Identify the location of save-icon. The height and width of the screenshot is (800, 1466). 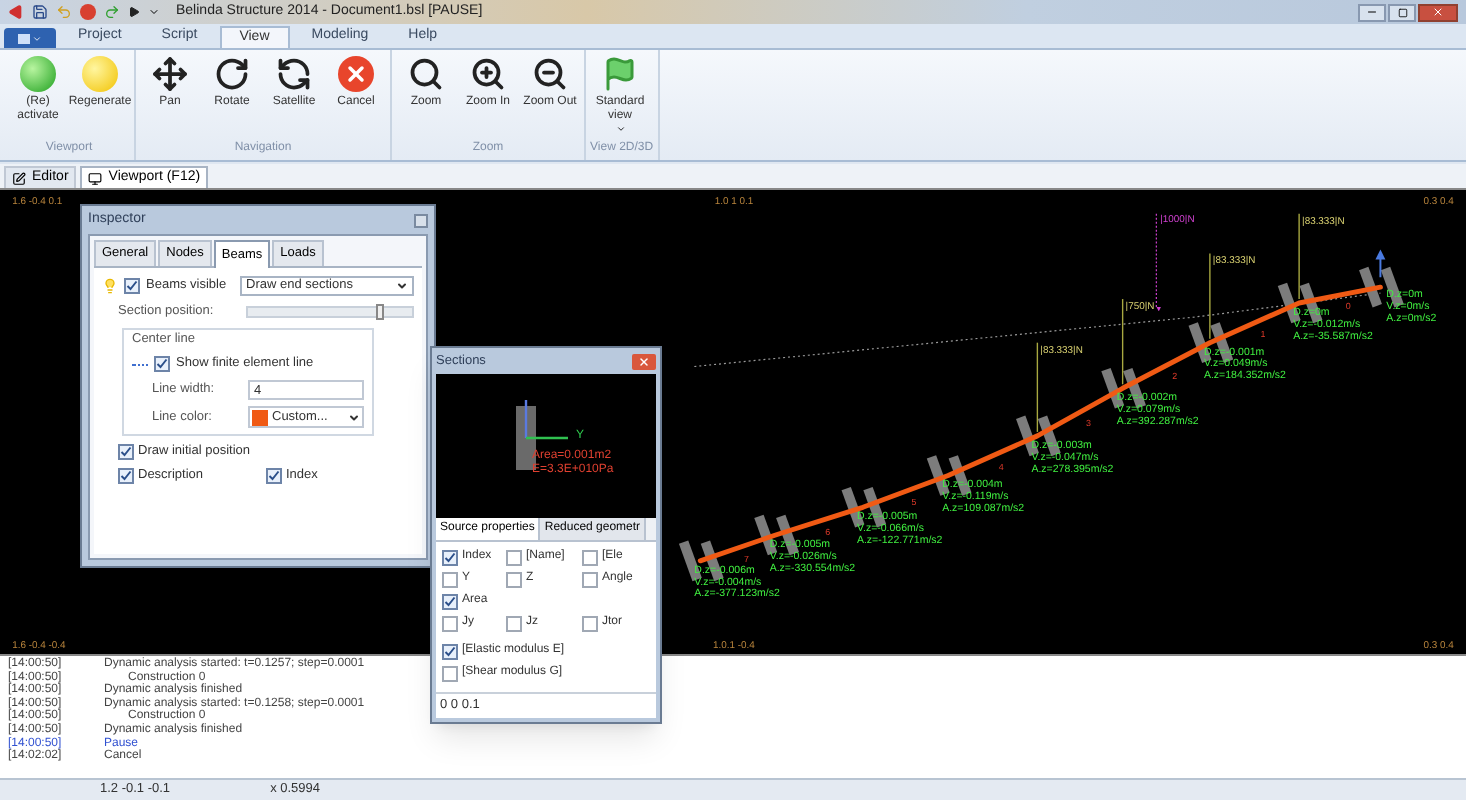
(40, 12).